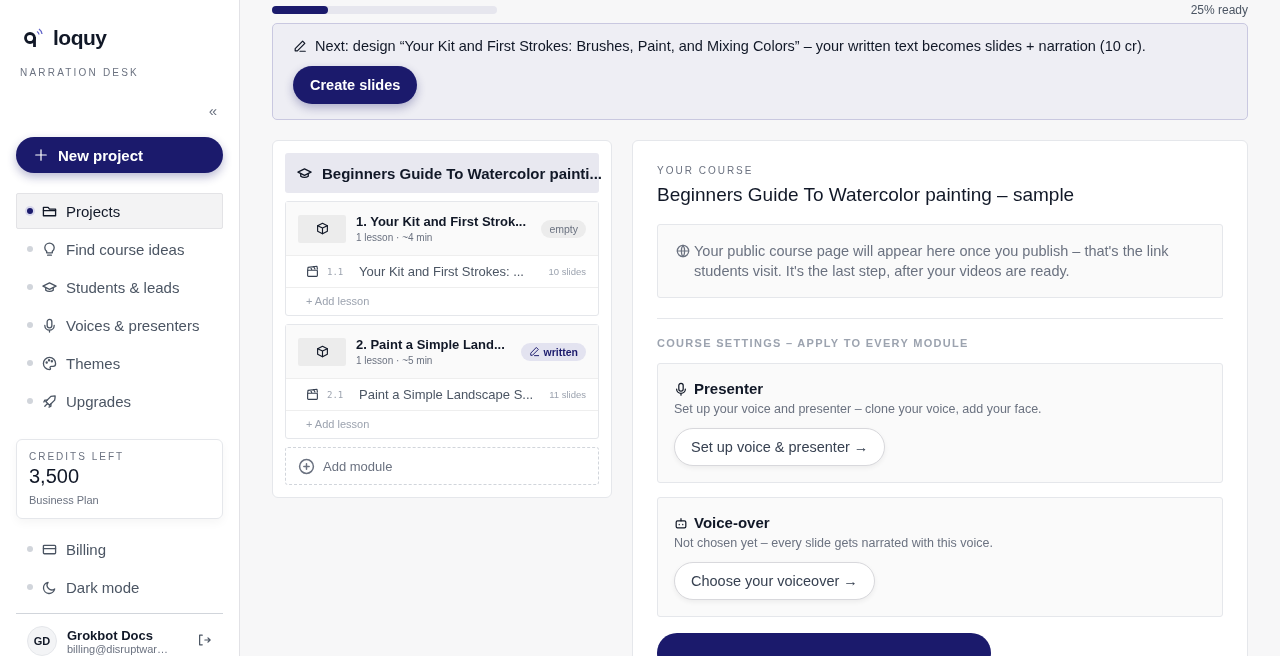 Image resolution: width=1280 pixels, height=656 pixels. I want to click on slide-count: 10 slides, so click(567, 271).